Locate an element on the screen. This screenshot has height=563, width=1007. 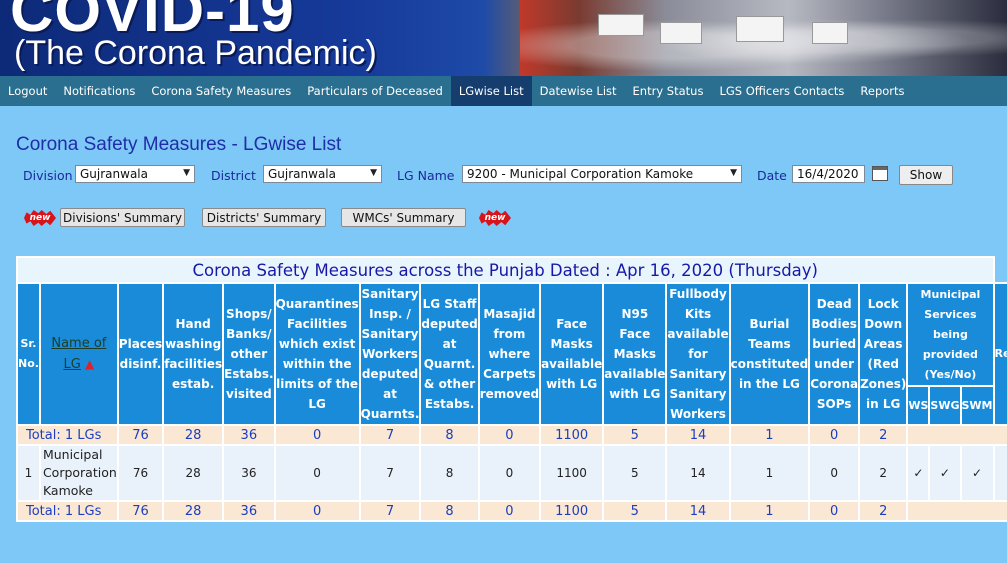
header-swm: SWM is located at coordinates (977, 405).